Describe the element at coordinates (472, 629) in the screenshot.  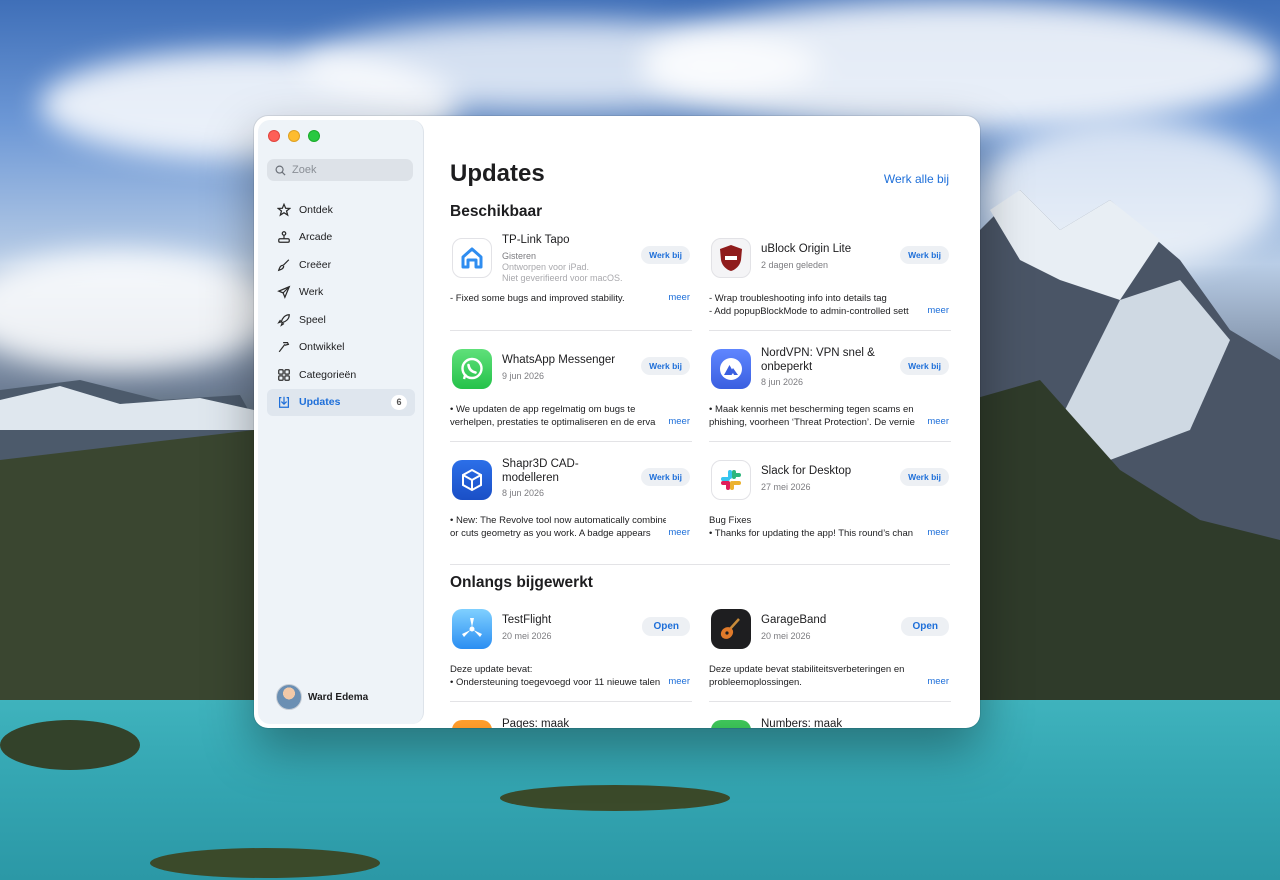
I see `testflight-app-icon` at that location.